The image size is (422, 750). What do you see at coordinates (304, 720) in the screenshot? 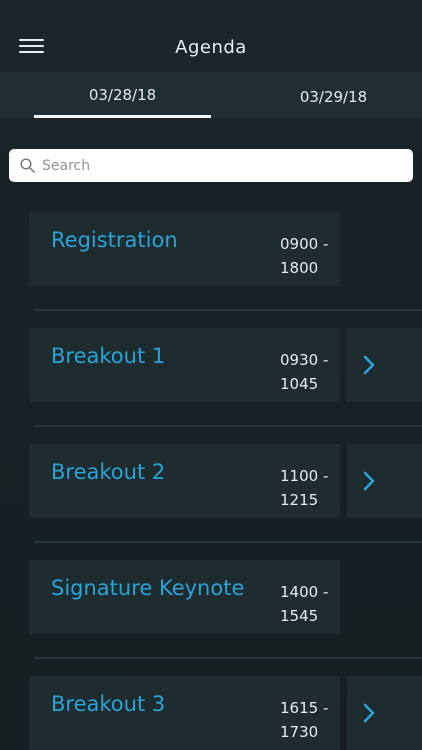
I see `session-time: 1615 - 1730` at bounding box center [304, 720].